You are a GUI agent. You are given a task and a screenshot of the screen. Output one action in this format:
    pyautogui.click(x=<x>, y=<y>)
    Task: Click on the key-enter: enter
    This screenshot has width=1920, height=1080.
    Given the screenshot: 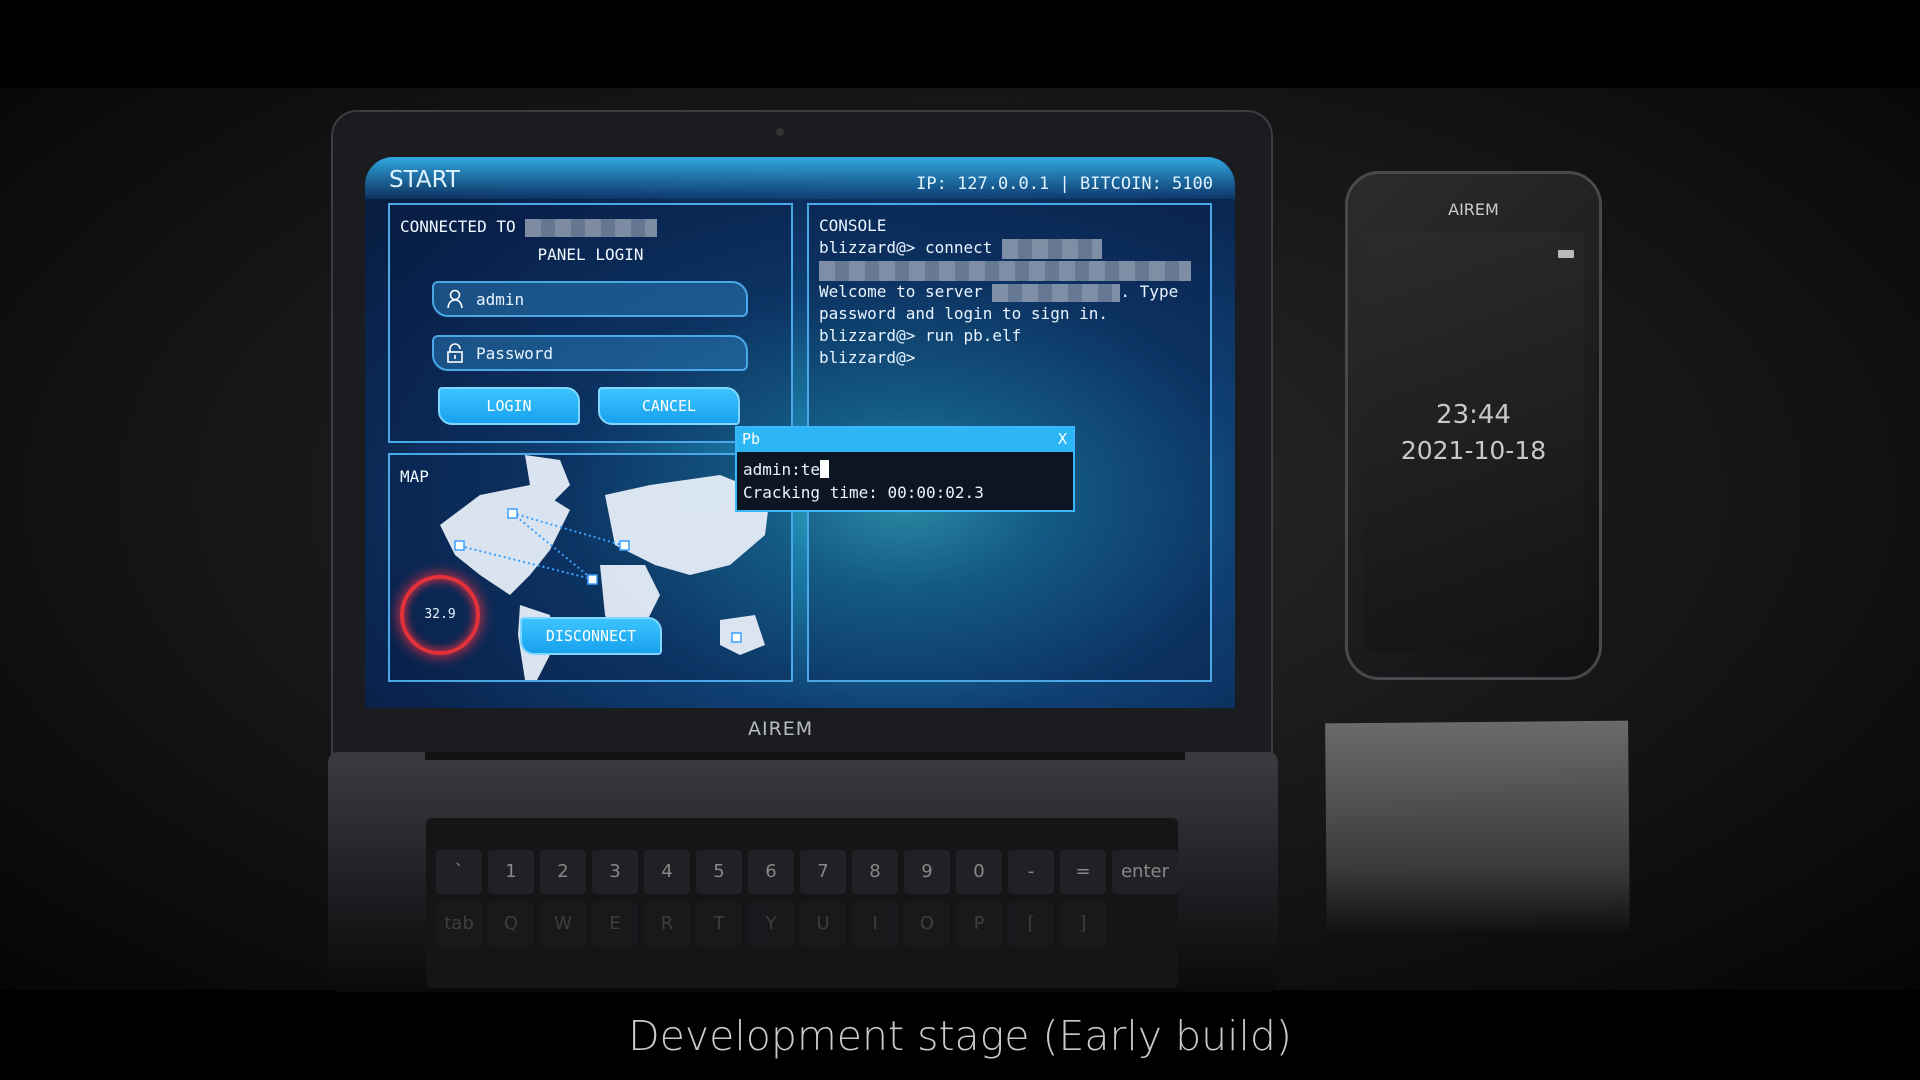 What is the action you would take?
    pyautogui.click(x=1145, y=872)
    